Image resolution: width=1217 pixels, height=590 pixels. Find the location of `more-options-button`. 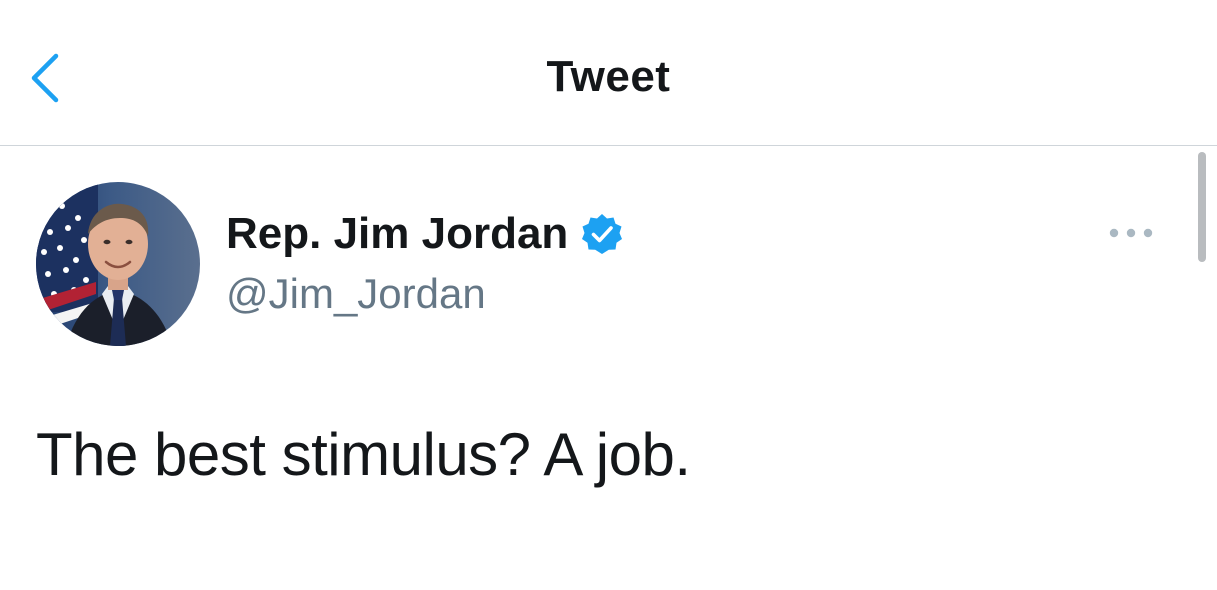

more-options-button is located at coordinates (1131, 233).